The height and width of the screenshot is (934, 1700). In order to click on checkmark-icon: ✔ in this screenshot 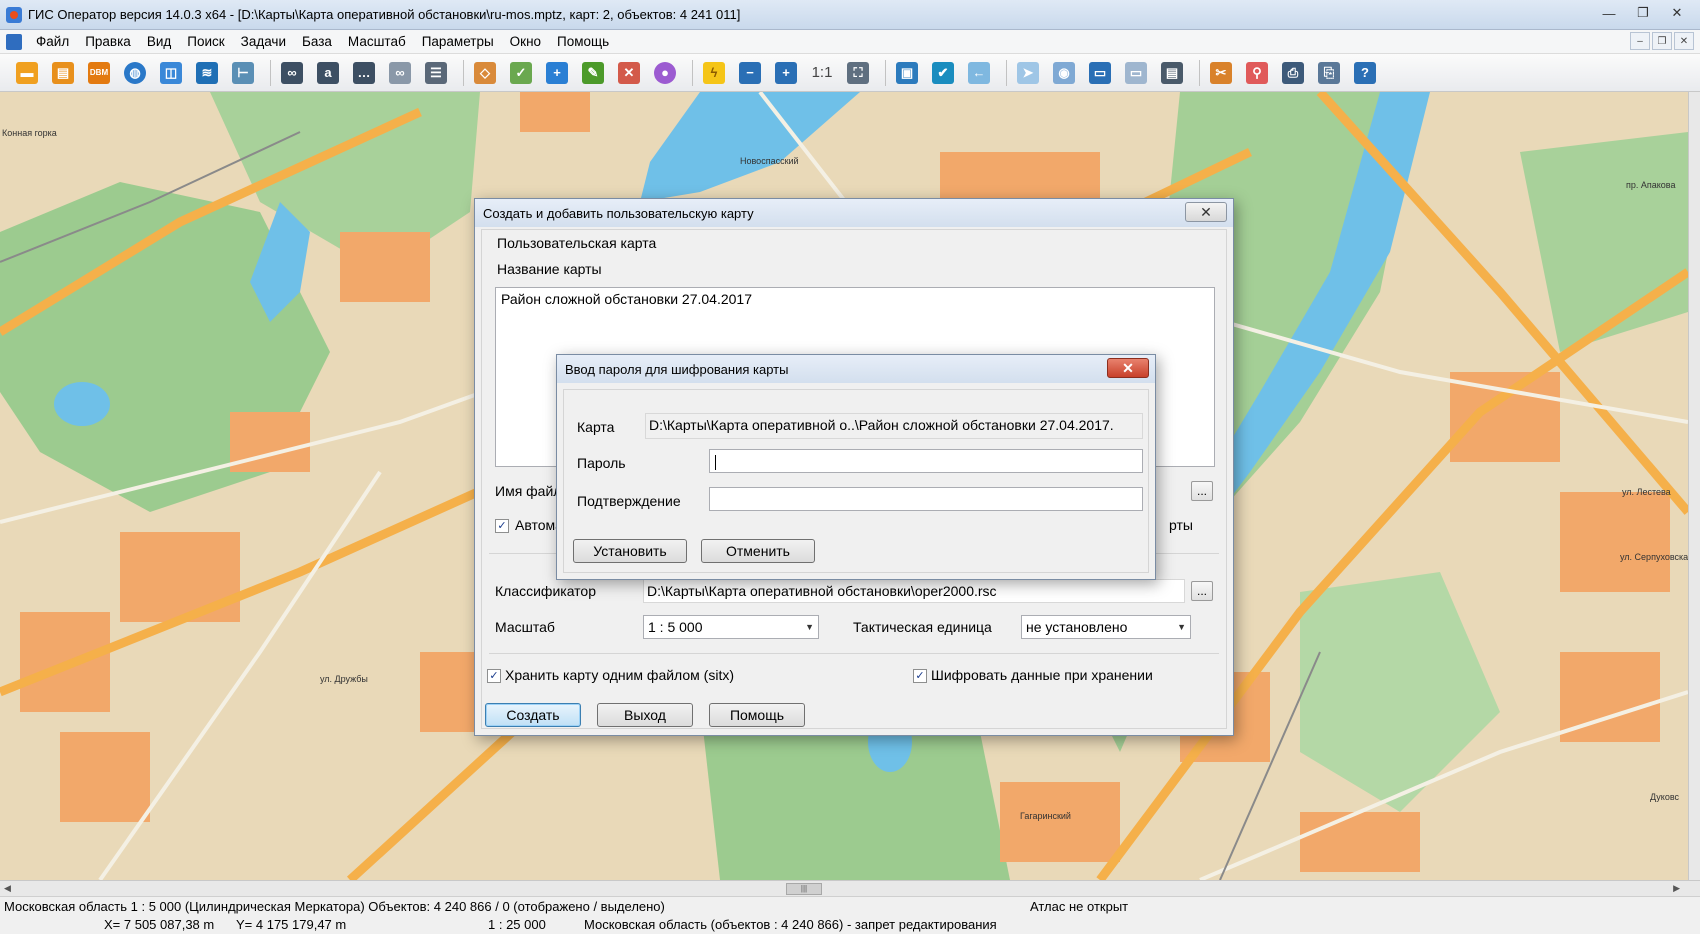, I will do `click(943, 73)`.